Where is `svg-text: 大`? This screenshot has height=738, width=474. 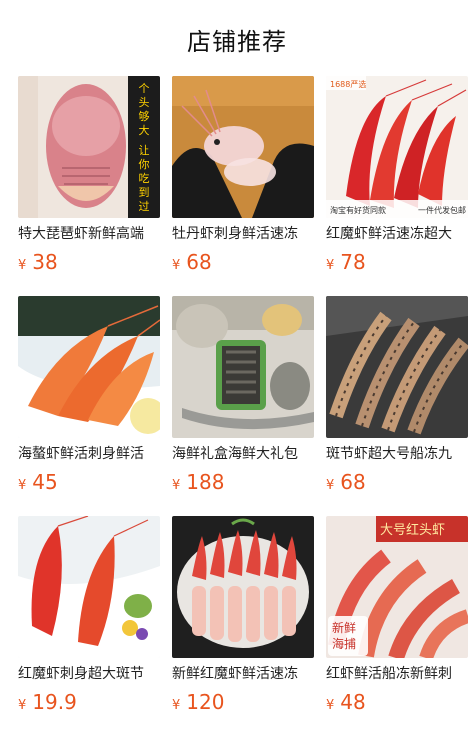
svg-text: 大 is located at coordinates (144, 130).